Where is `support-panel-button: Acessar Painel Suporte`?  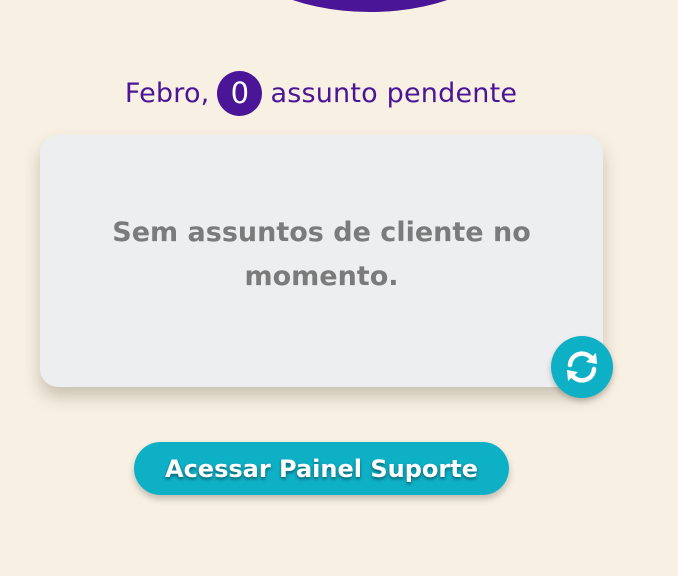
support-panel-button: Acessar Painel Suporte is located at coordinates (321, 468).